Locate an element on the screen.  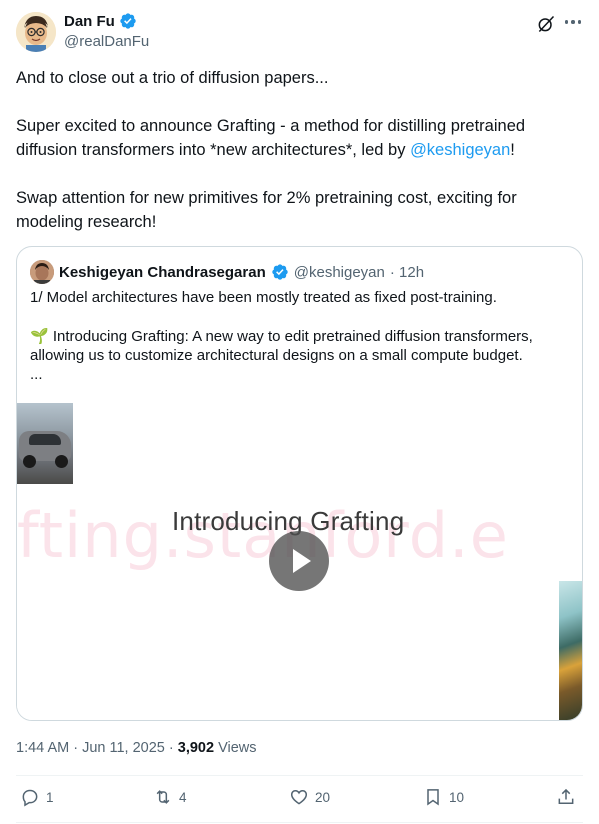
share-button is located at coordinates (566, 797).